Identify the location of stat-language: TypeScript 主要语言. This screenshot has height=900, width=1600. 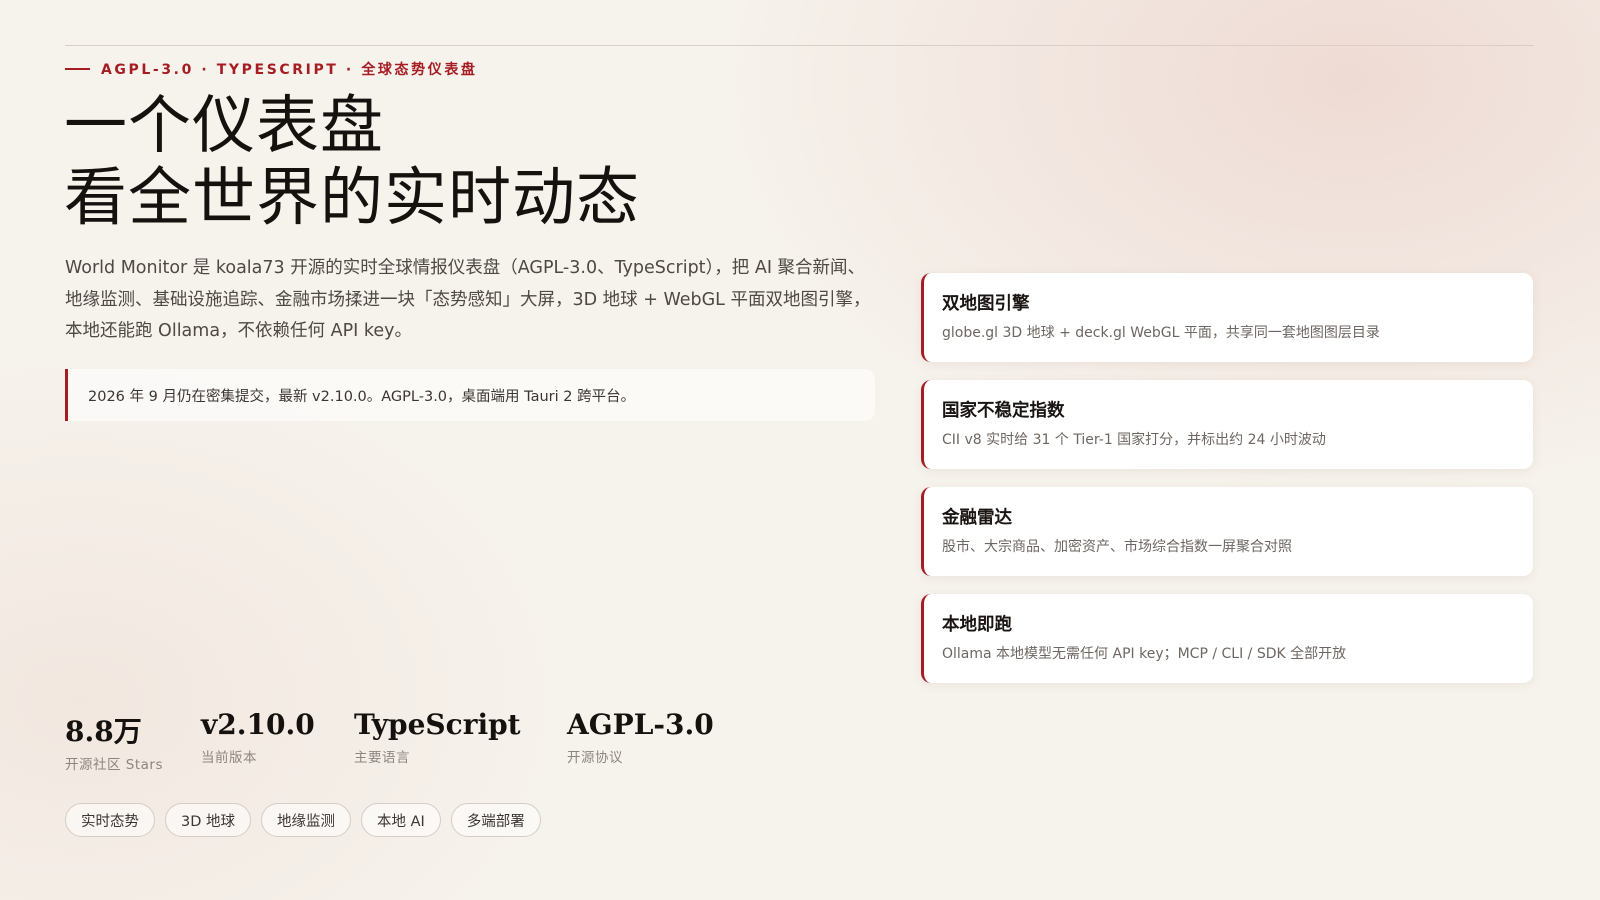
(437, 737).